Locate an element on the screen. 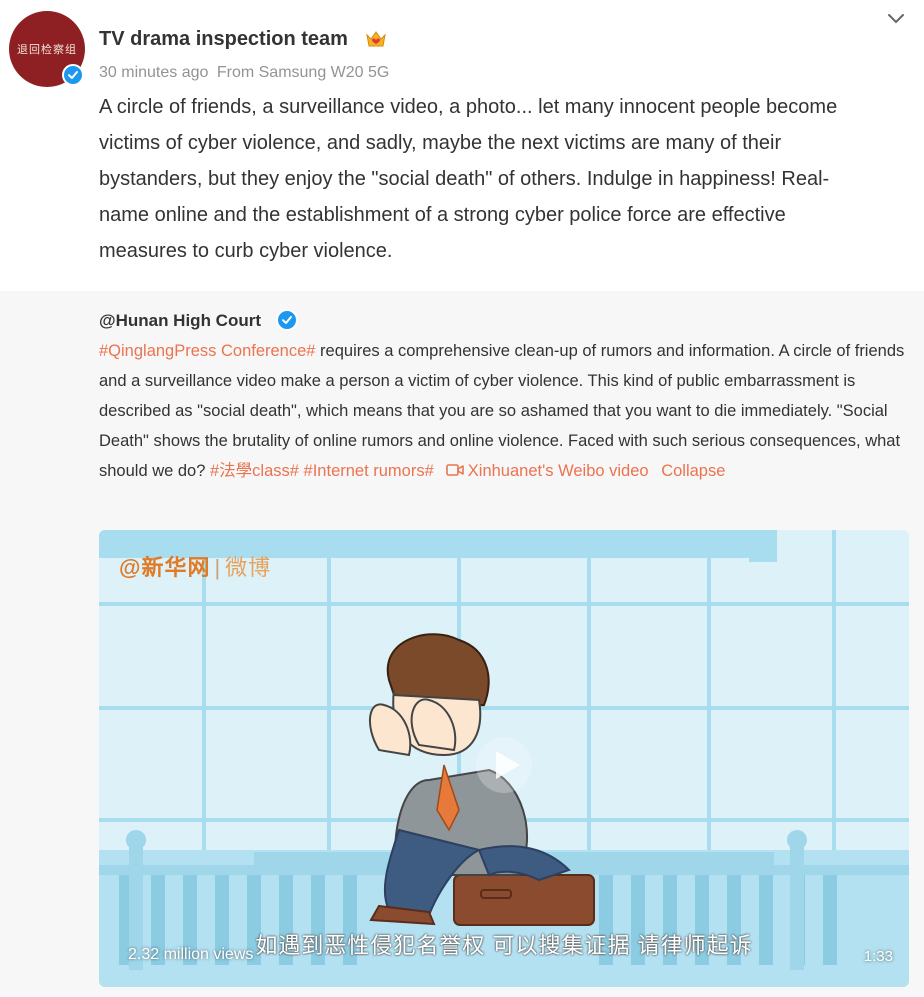  logo-xinhua: @新华网 is located at coordinates (165, 567).